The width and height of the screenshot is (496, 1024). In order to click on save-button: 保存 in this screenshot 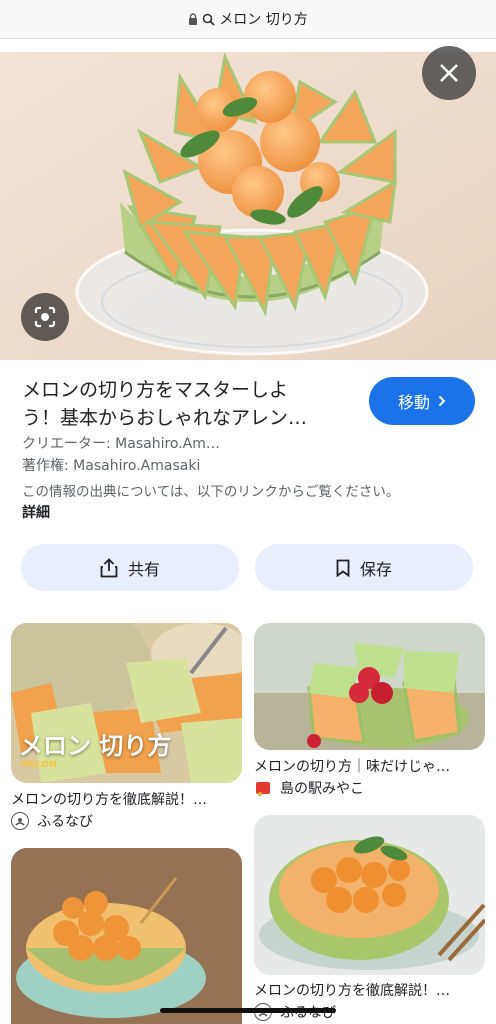, I will do `click(364, 567)`.